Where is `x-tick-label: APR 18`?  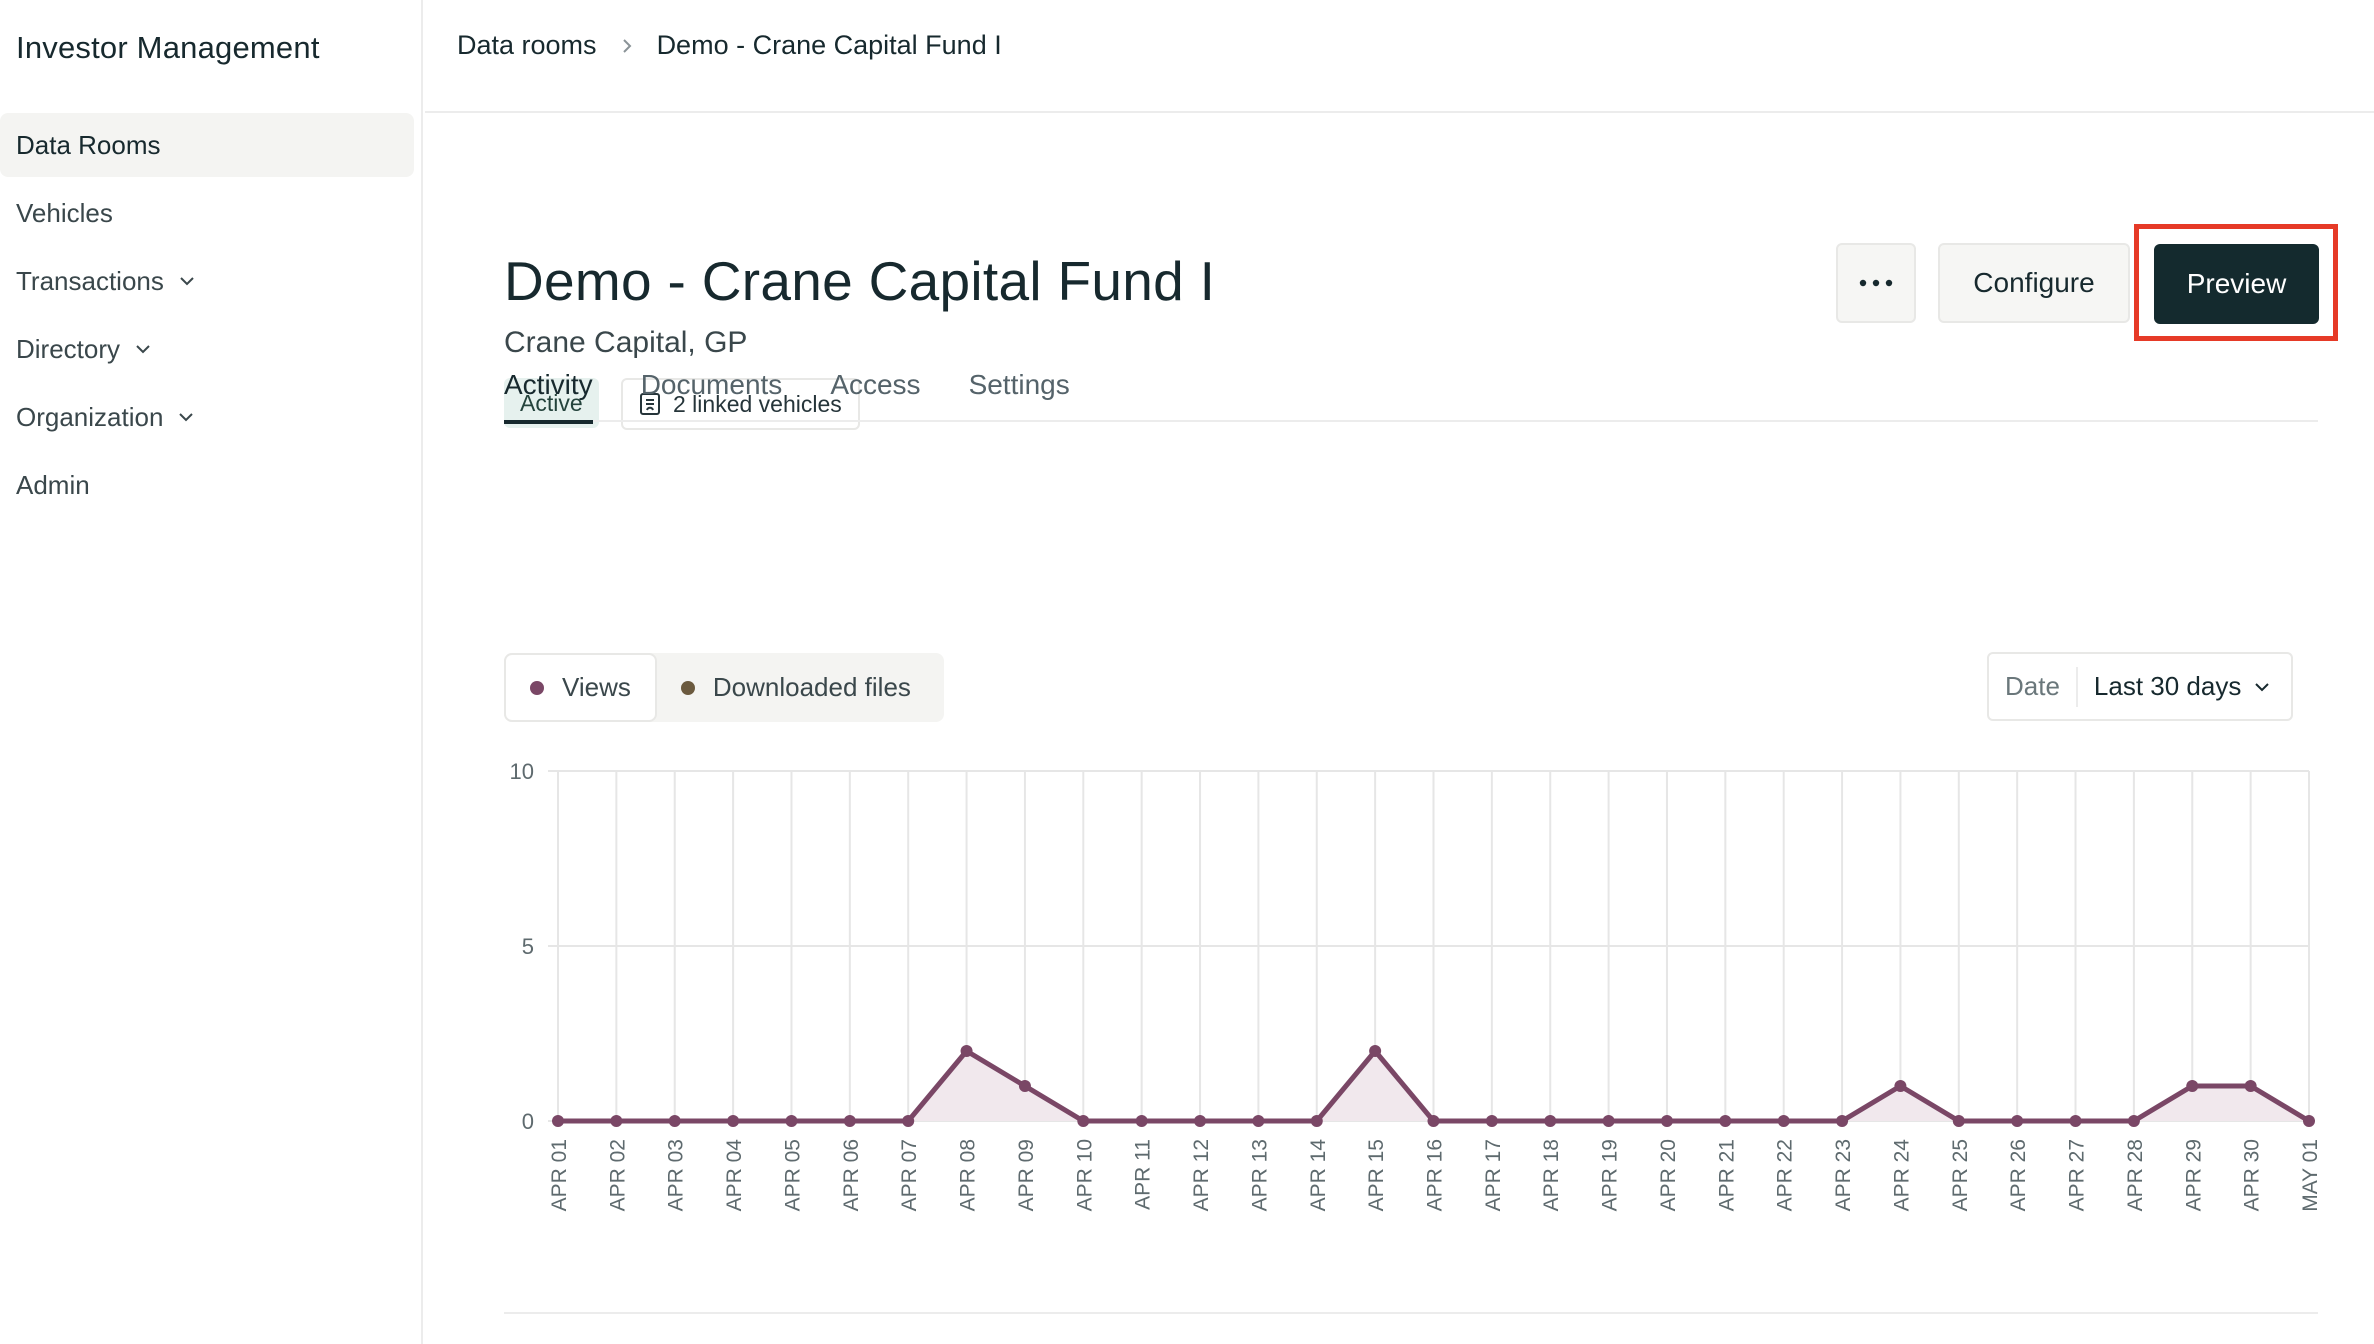 x-tick-label: APR 18 is located at coordinates (1551, 1175).